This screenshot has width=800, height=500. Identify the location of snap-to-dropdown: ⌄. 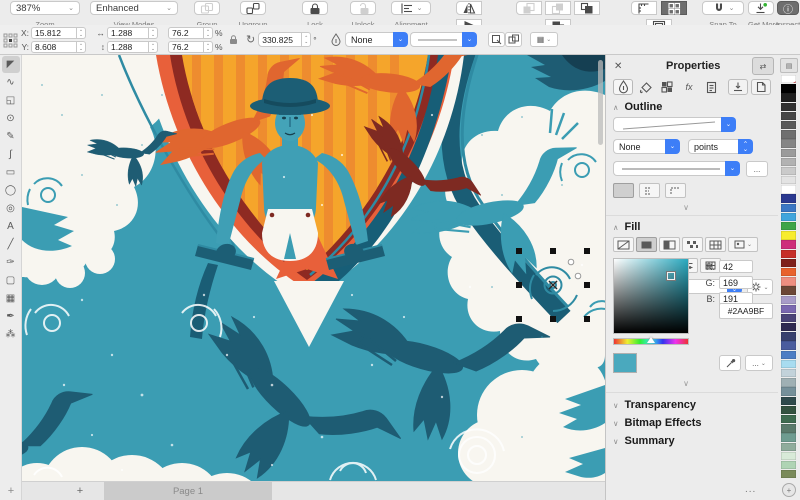
(723, 8).